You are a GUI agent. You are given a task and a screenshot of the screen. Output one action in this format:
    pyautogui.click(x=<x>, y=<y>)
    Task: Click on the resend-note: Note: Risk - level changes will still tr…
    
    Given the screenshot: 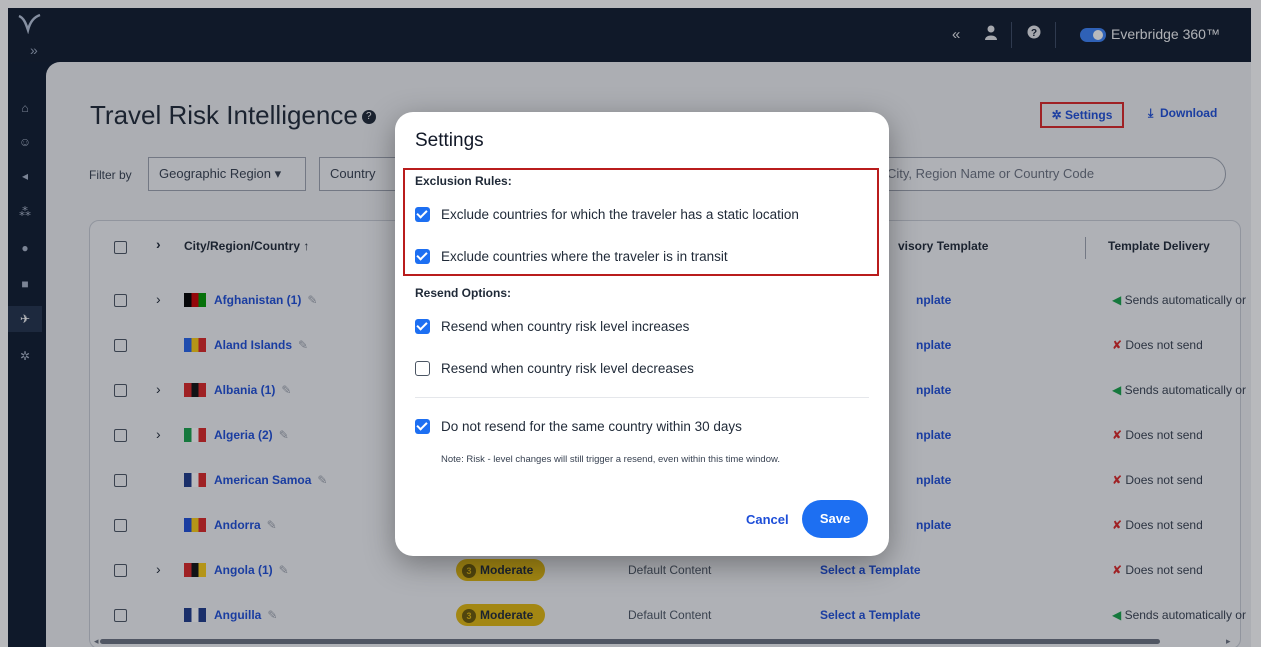 What is the action you would take?
    pyautogui.click(x=610, y=459)
    